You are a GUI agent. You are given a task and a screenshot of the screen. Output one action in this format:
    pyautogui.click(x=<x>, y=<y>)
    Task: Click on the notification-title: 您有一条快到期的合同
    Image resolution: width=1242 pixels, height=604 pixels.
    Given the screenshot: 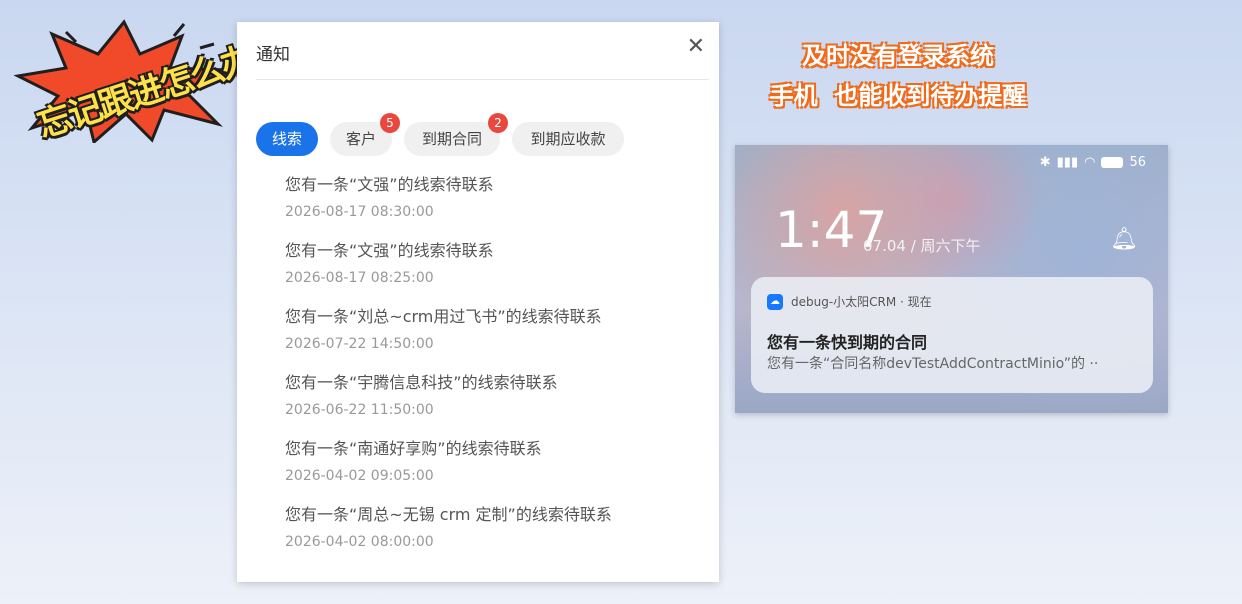 What is the action you would take?
    pyautogui.click(x=847, y=342)
    